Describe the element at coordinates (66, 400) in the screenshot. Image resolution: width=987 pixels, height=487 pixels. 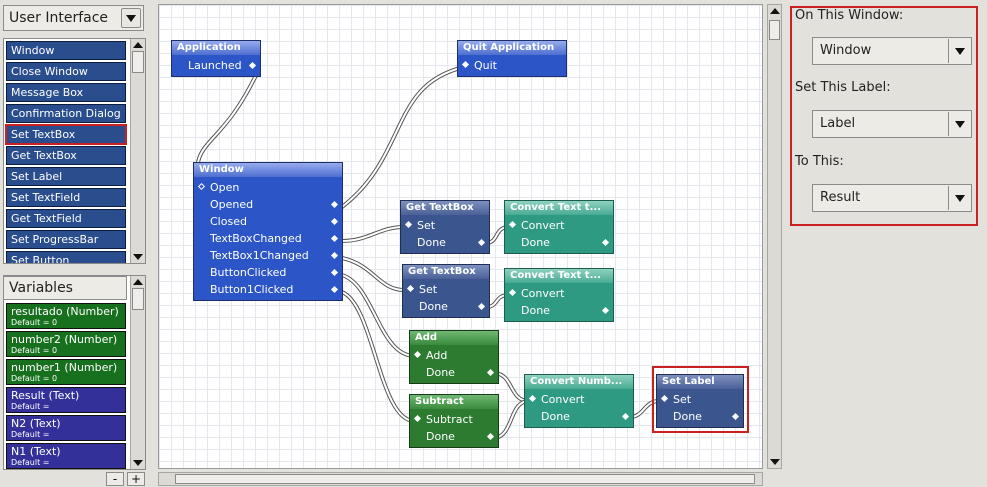
I see `variable-item: Result (Text) Default =` at that location.